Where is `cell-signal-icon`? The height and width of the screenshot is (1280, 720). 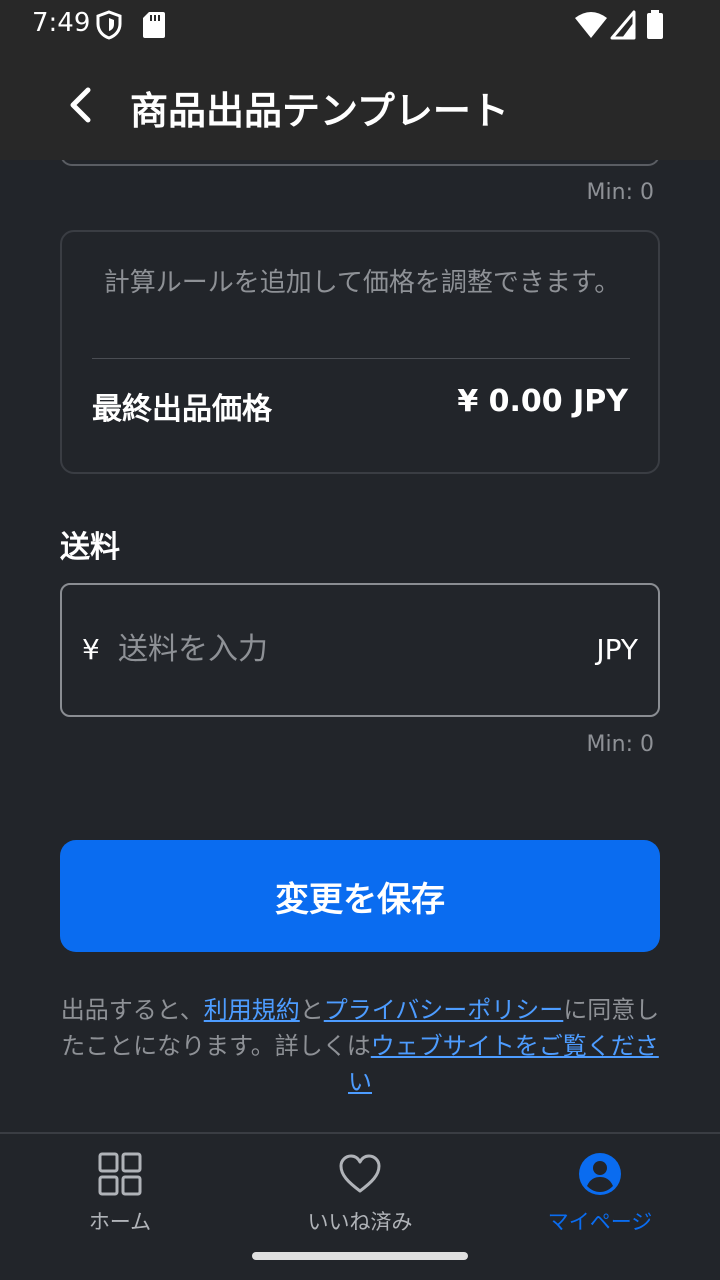 cell-signal-icon is located at coordinates (623, 27).